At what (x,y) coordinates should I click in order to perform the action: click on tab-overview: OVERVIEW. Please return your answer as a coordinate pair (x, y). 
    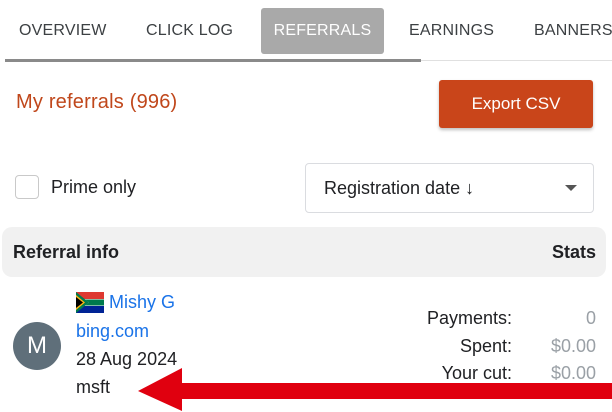
    Looking at the image, I should click on (63, 31).